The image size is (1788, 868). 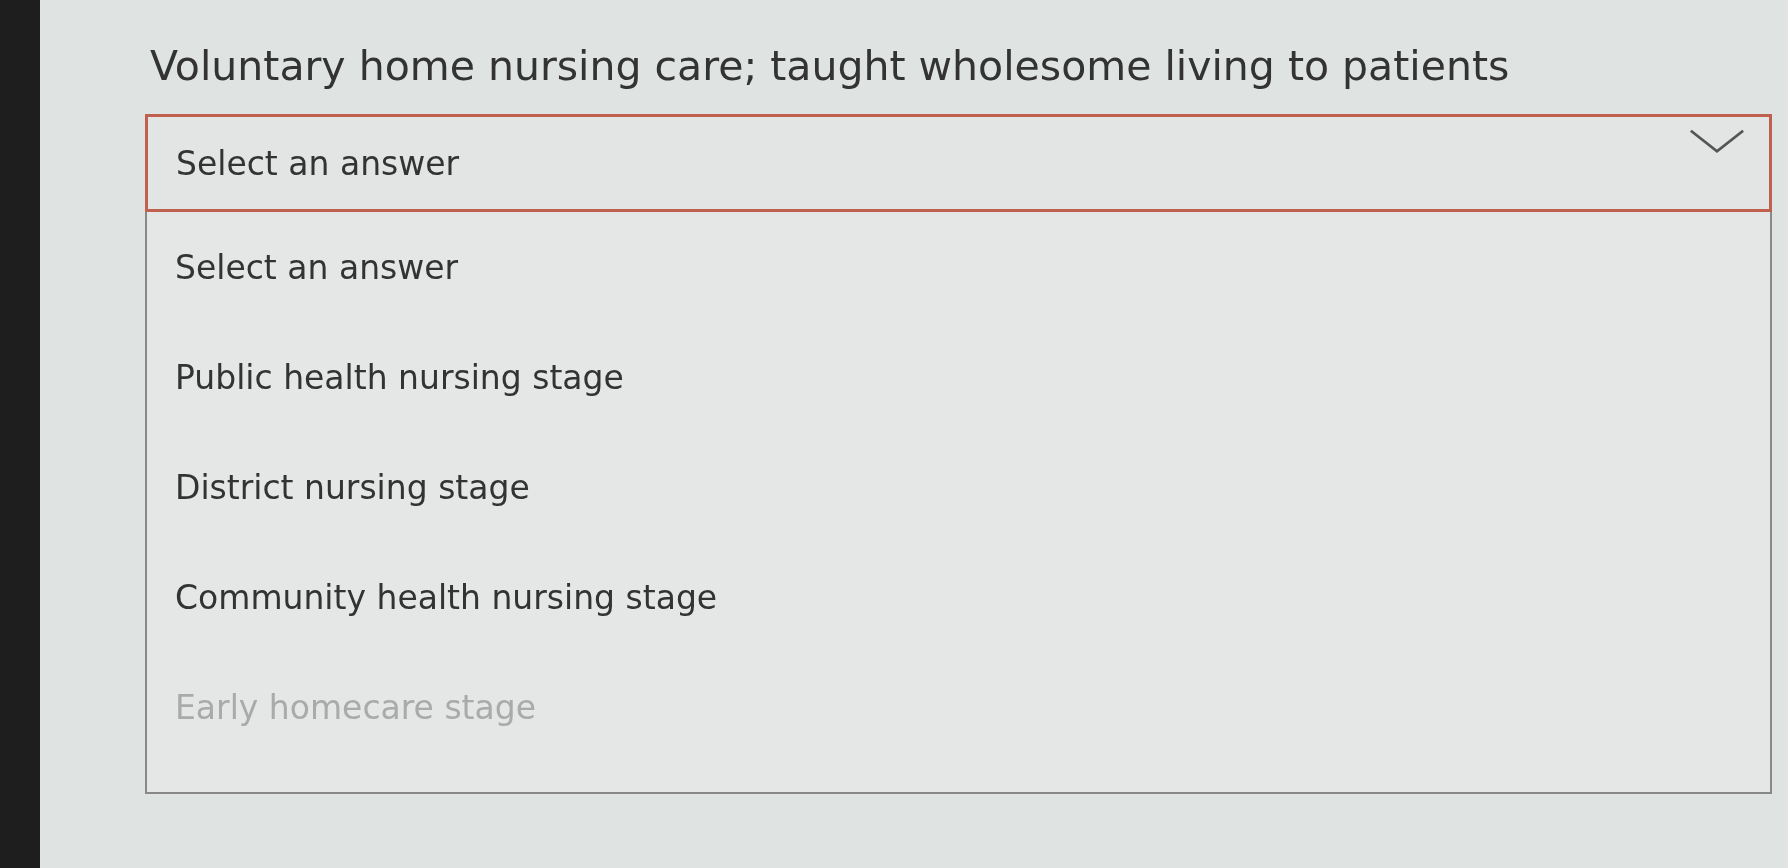 I want to click on chevron-down-icon, so click(x=1717, y=141).